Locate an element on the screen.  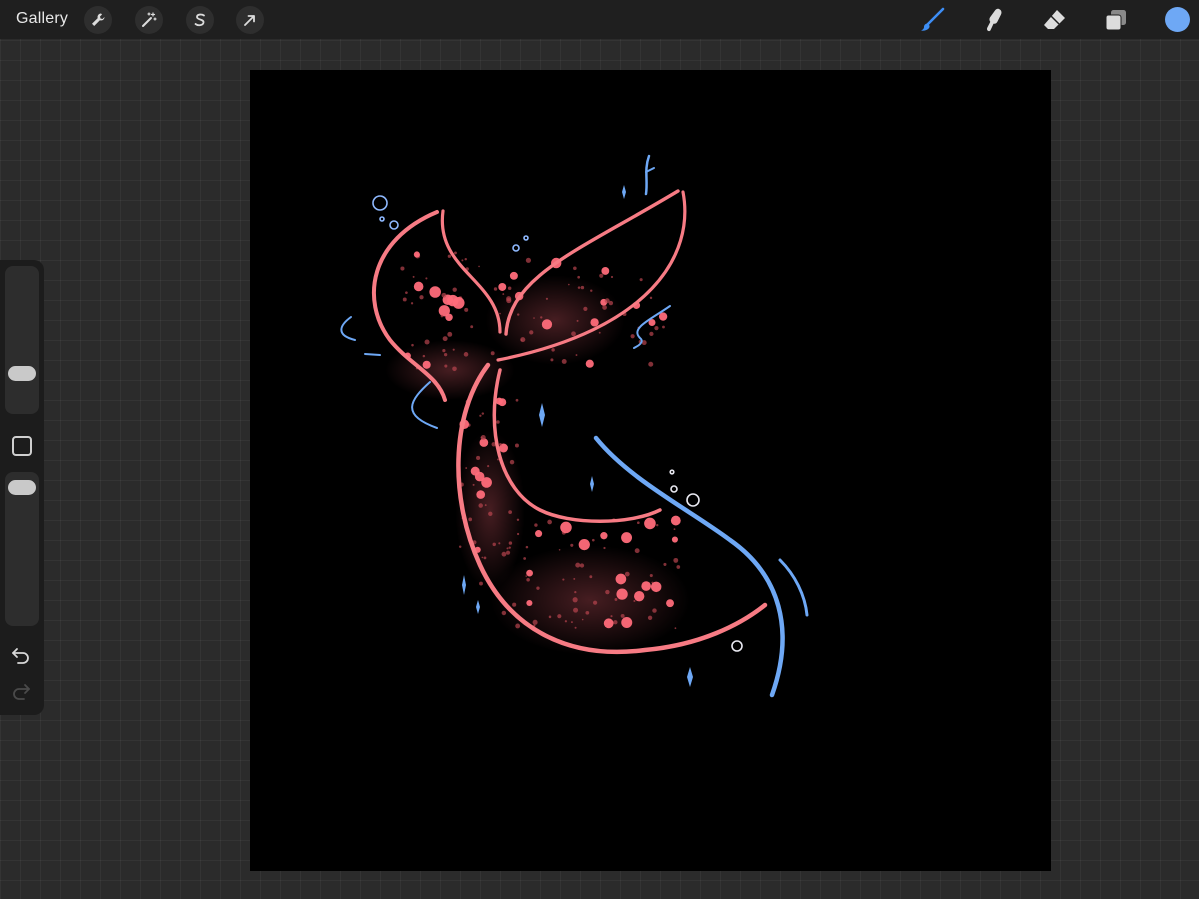
smudge-finger-icon is located at coordinates (994, 20).